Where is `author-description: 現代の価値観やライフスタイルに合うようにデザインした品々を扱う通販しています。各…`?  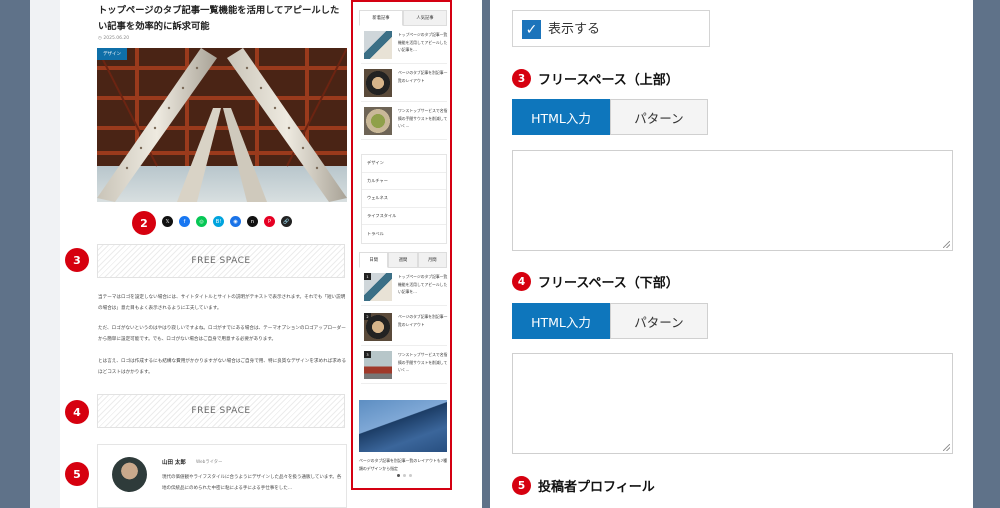
author-description: 現代の価値観やライフスタイルに合うようにデザインした品々を扱う通販しています。各… is located at coordinates (252, 483).